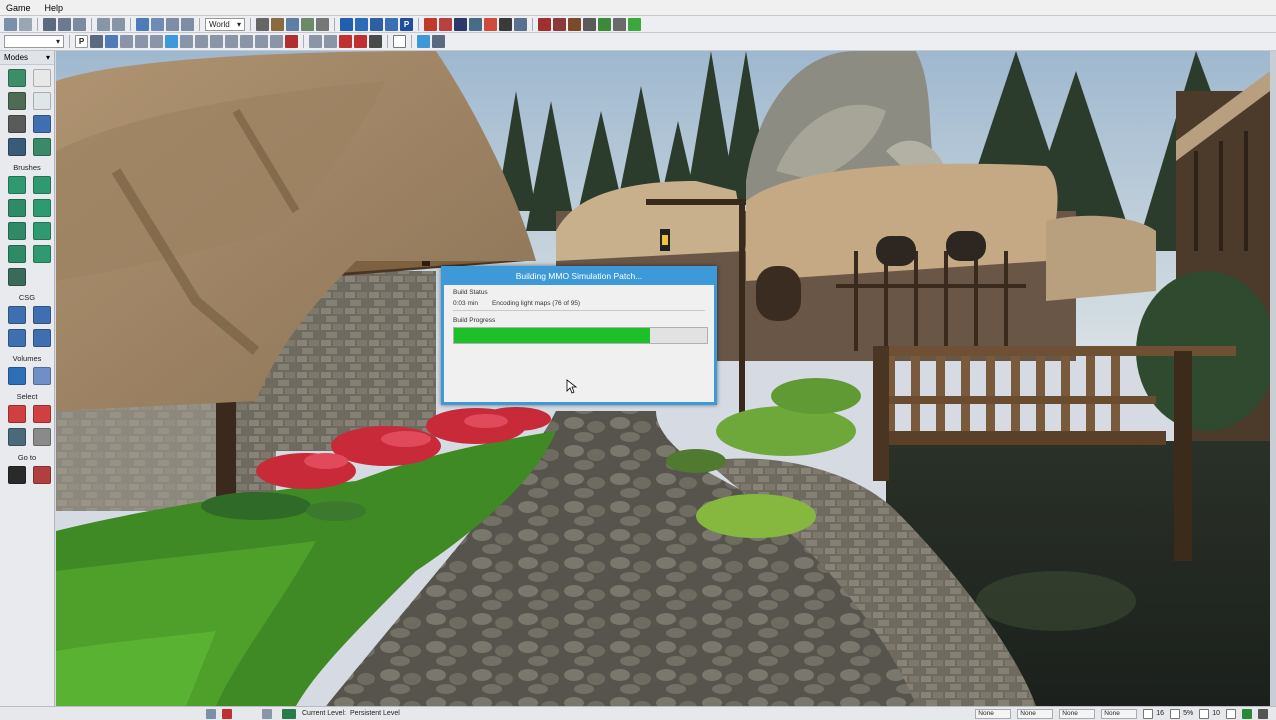 The image size is (1276, 720). Describe the element at coordinates (42, 231) in the screenshot. I see `sheet-brush-icon` at that location.